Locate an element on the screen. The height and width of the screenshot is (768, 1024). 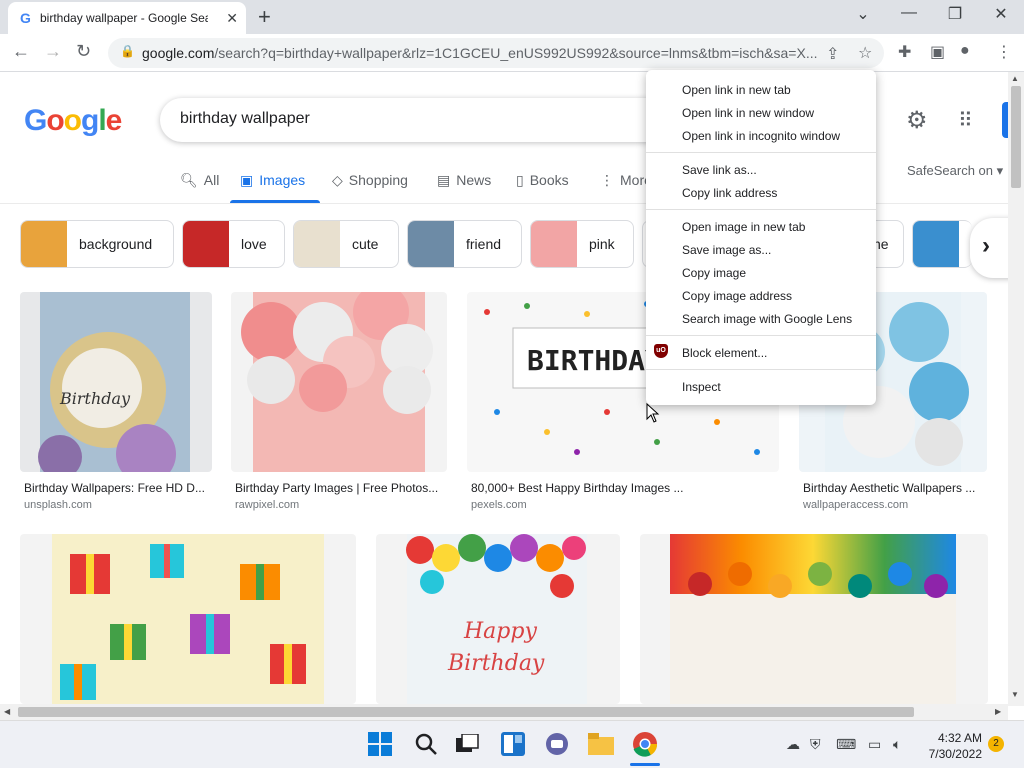
result-thumbnail: Happy Birthday is located at coordinates (498, 619).